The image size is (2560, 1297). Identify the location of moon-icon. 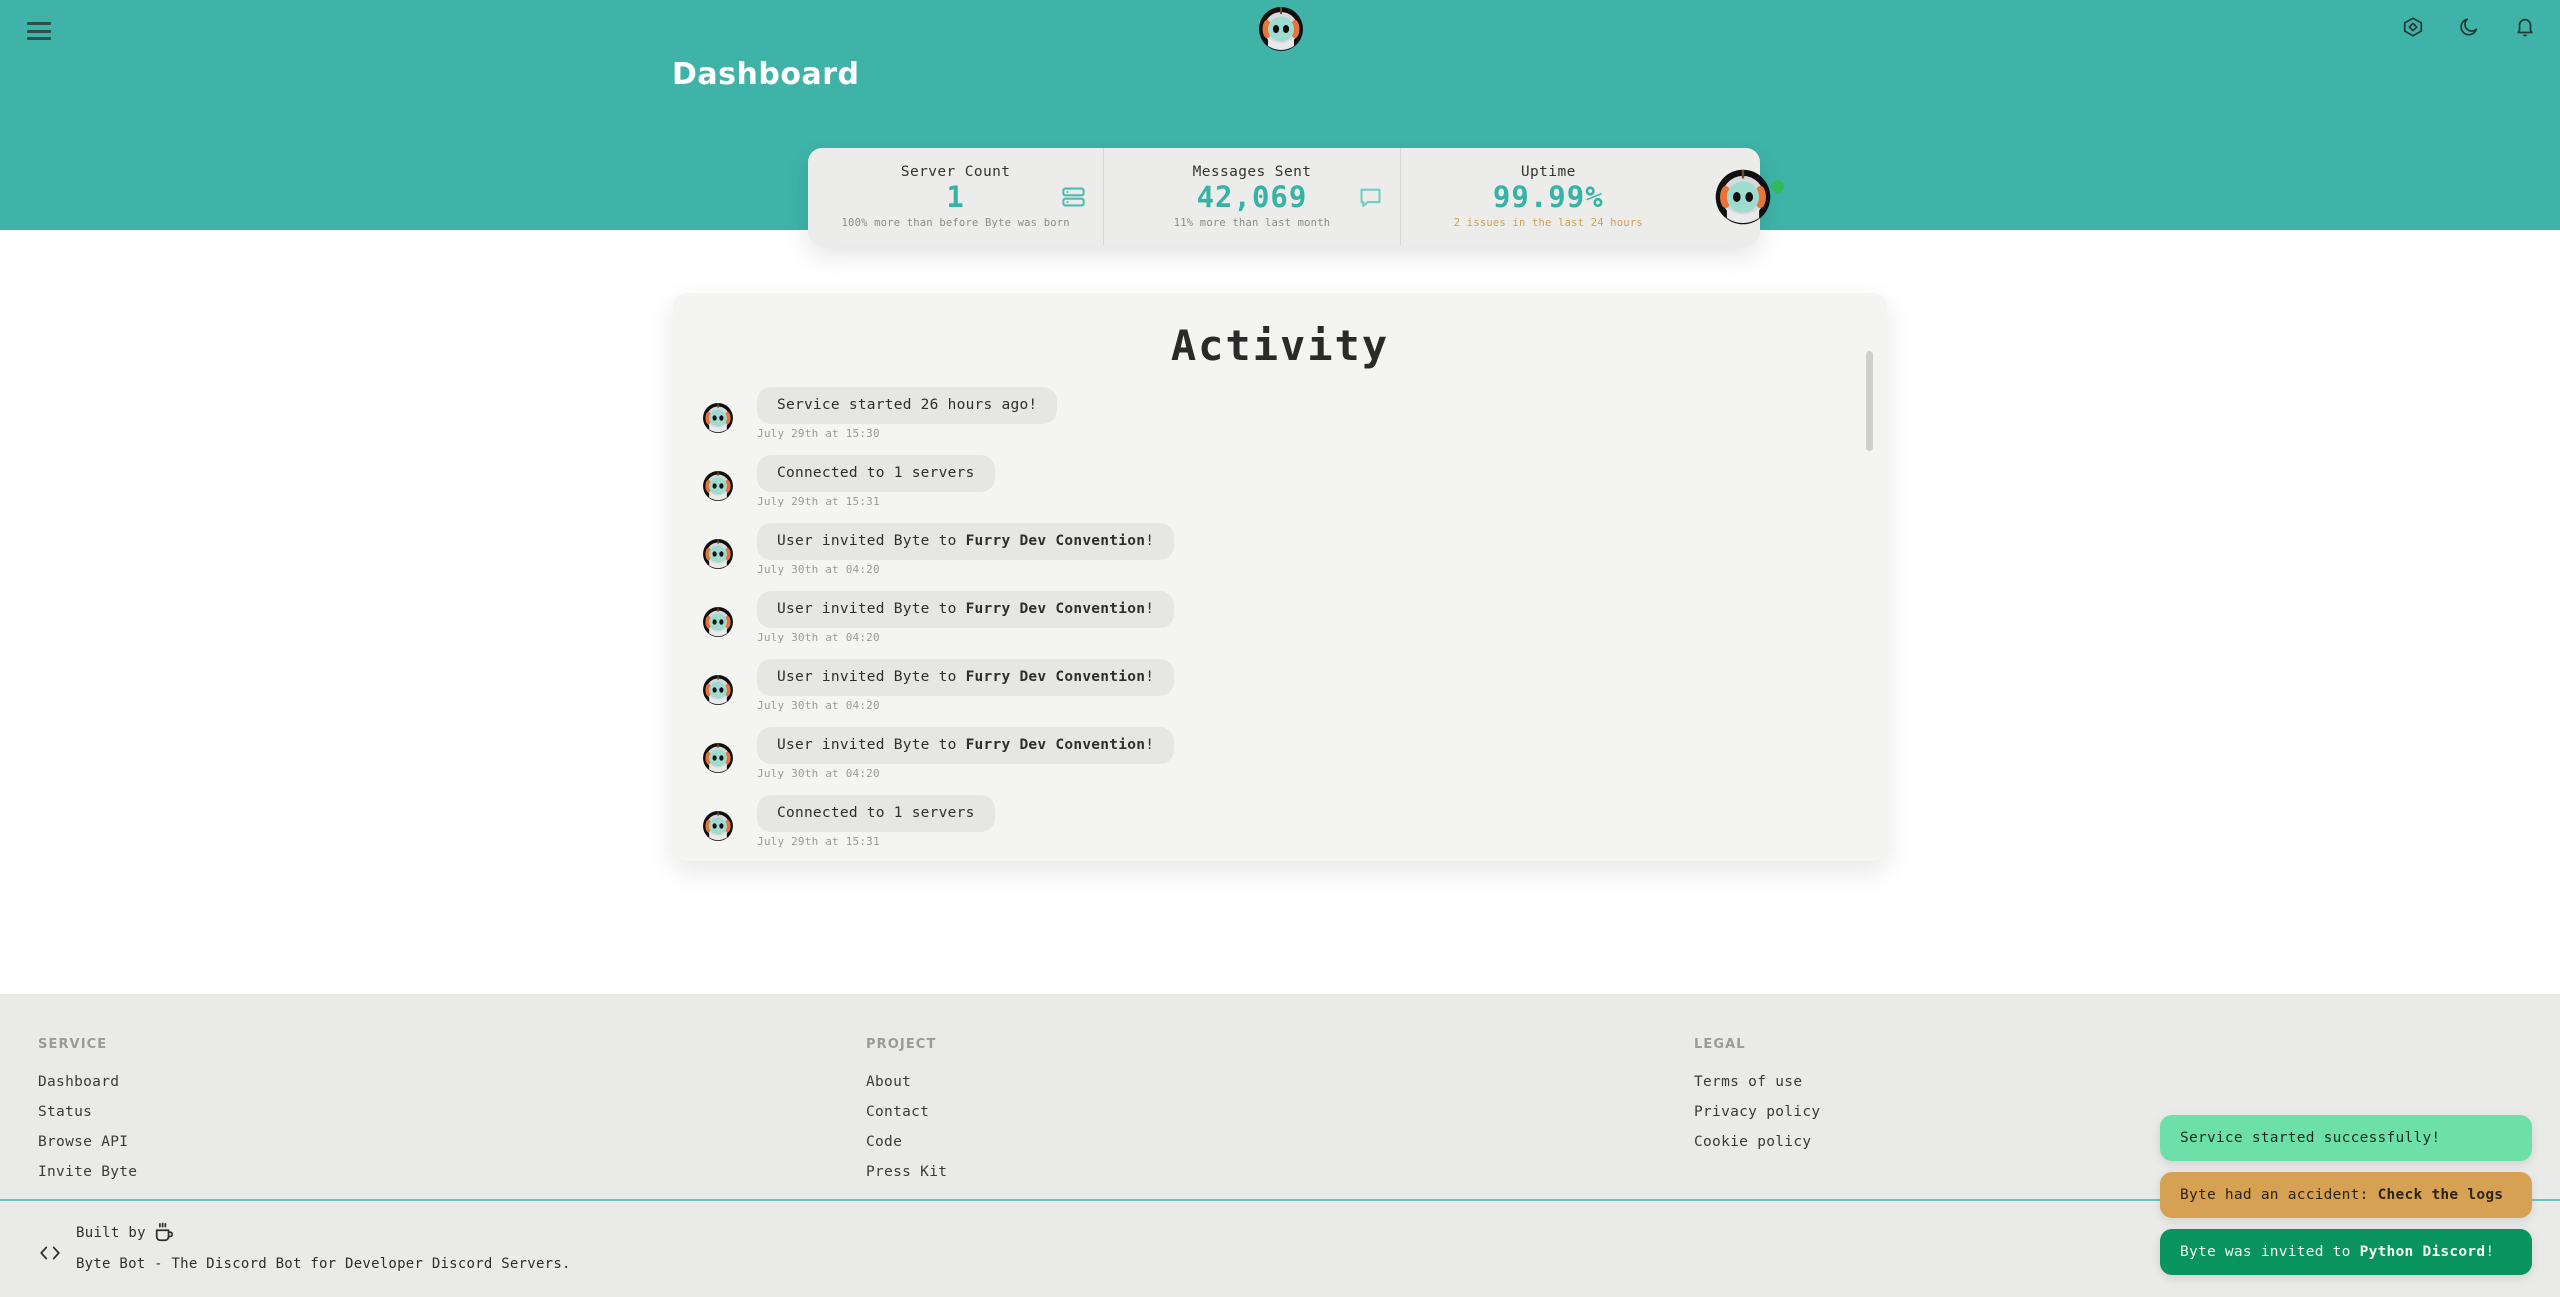
(2469, 27).